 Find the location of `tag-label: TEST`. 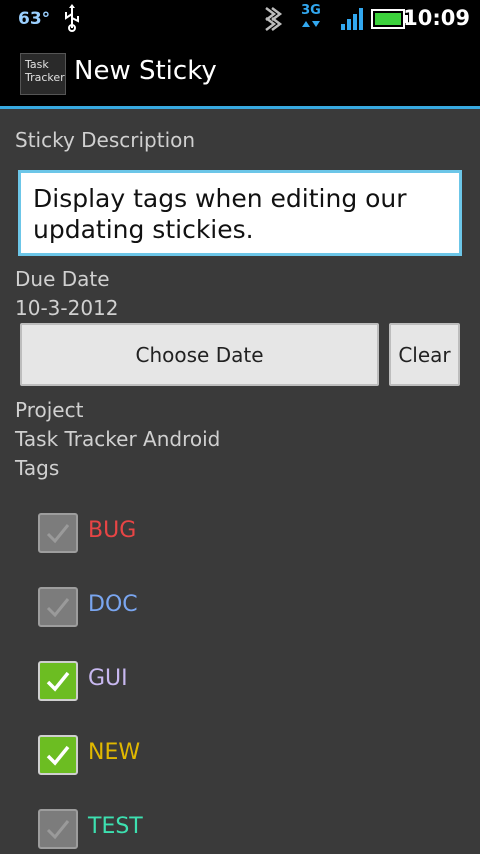

tag-label: TEST is located at coordinates (115, 826).